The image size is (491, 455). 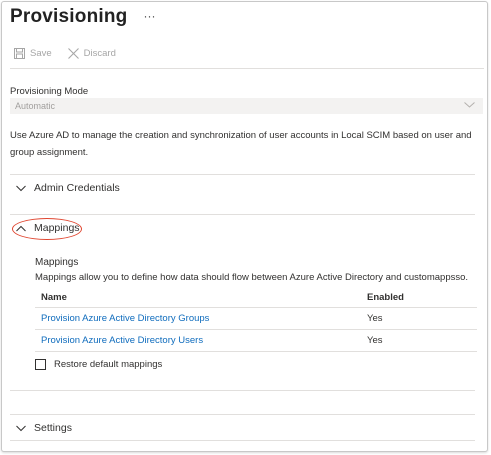 I want to click on save-button: Save, so click(x=33, y=53).